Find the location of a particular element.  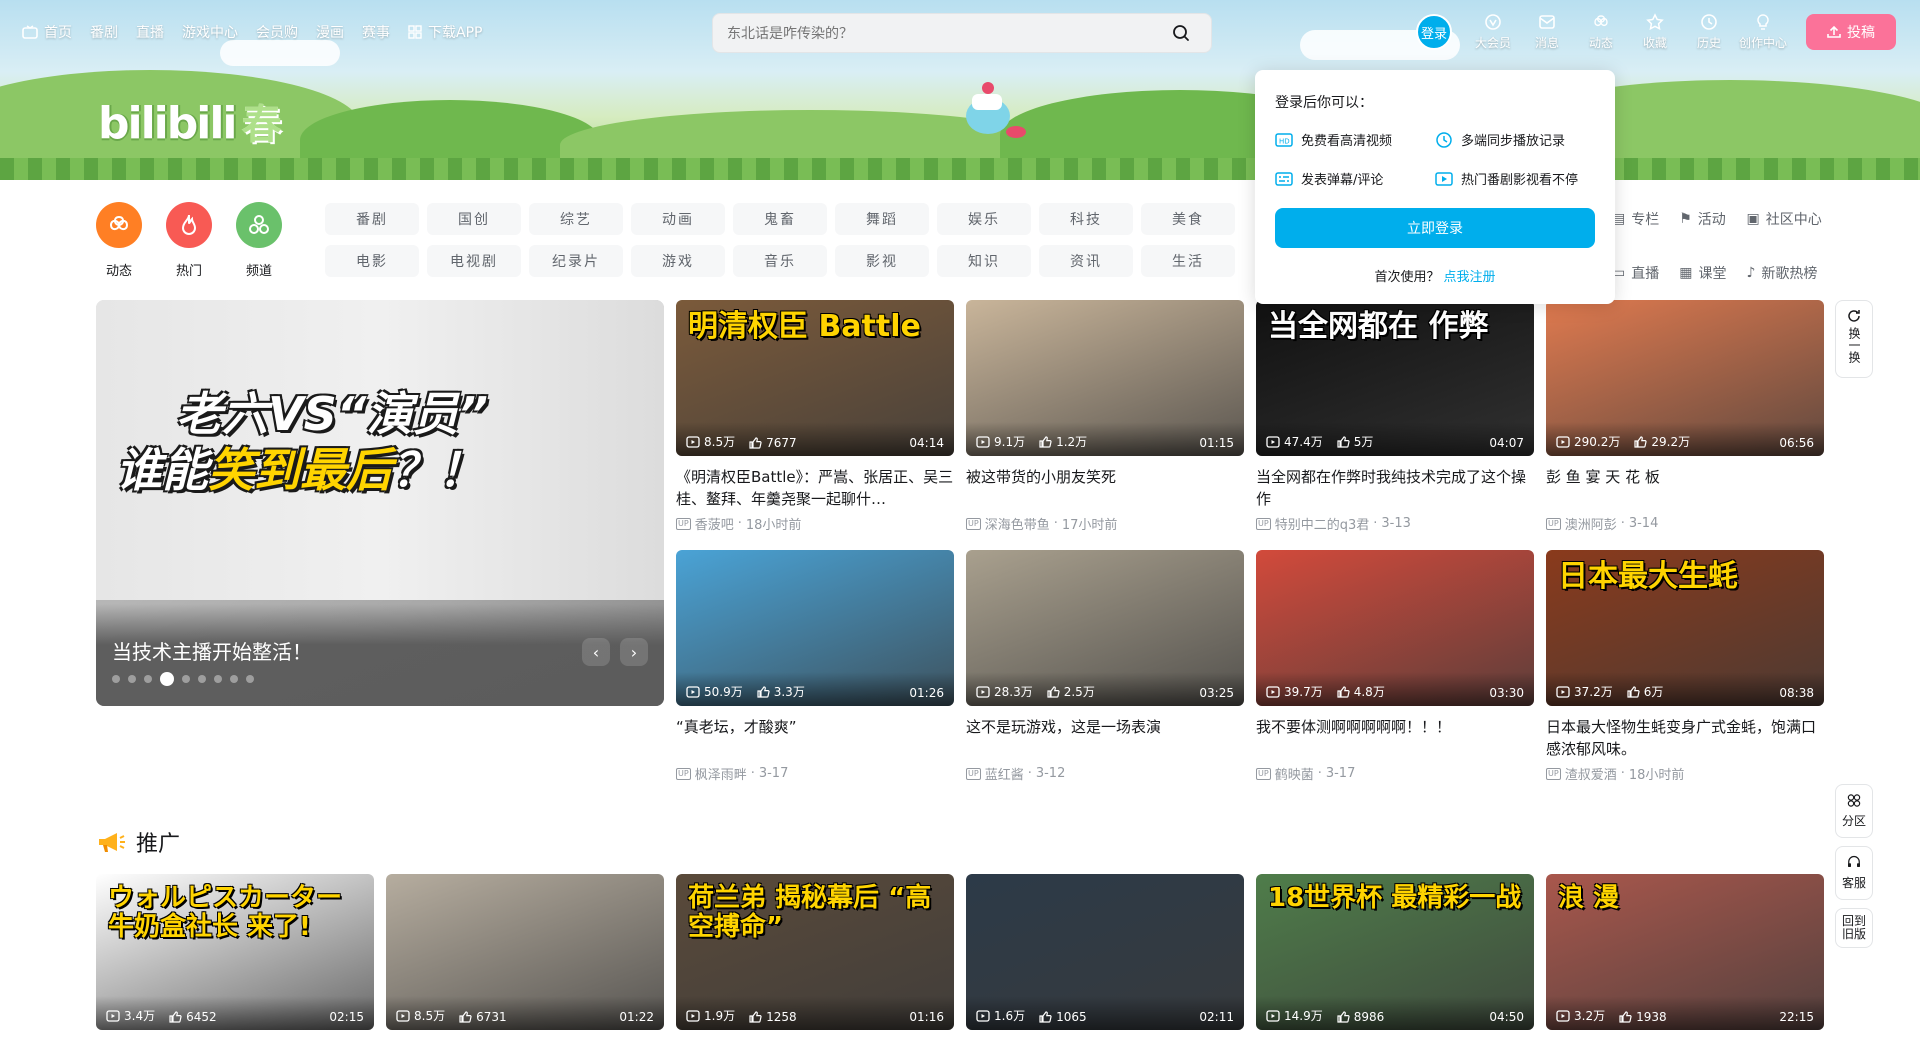

video-meta: UP 渣叔爱酒 · 18小时前 is located at coordinates (1685, 773).